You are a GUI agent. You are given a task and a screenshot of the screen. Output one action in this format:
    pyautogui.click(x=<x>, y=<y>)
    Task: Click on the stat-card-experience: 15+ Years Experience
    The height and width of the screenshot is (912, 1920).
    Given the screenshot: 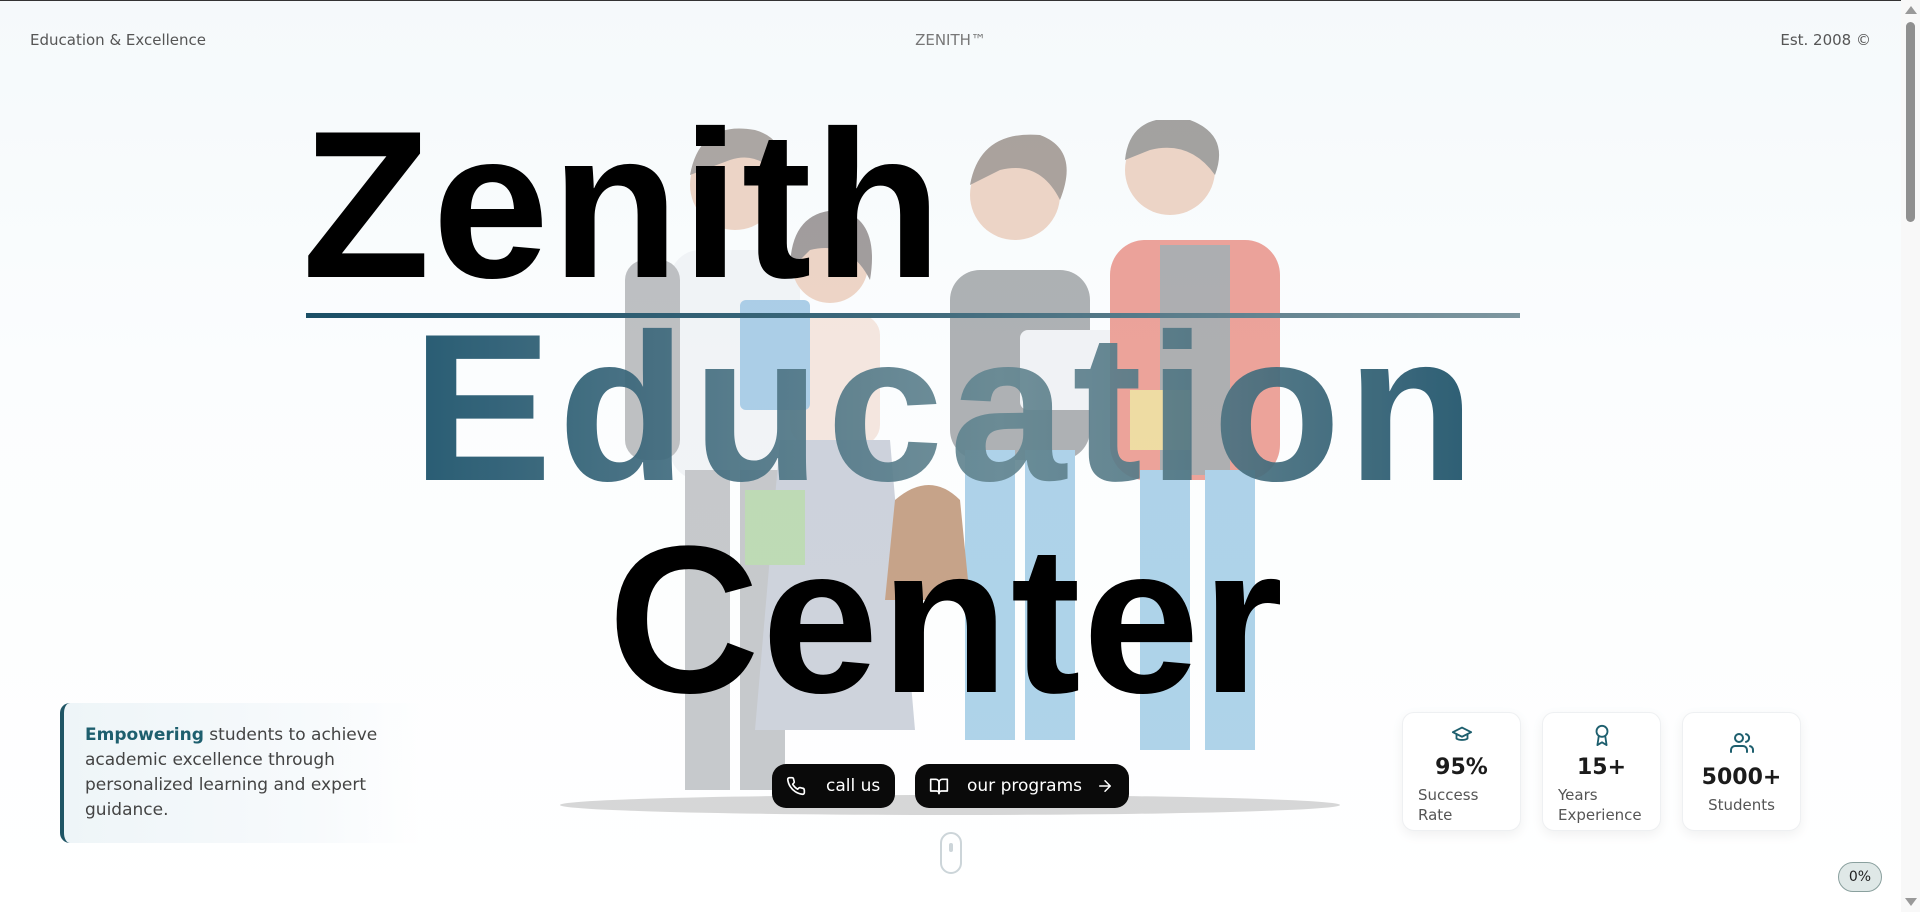 What is the action you would take?
    pyautogui.click(x=1601, y=771)
    